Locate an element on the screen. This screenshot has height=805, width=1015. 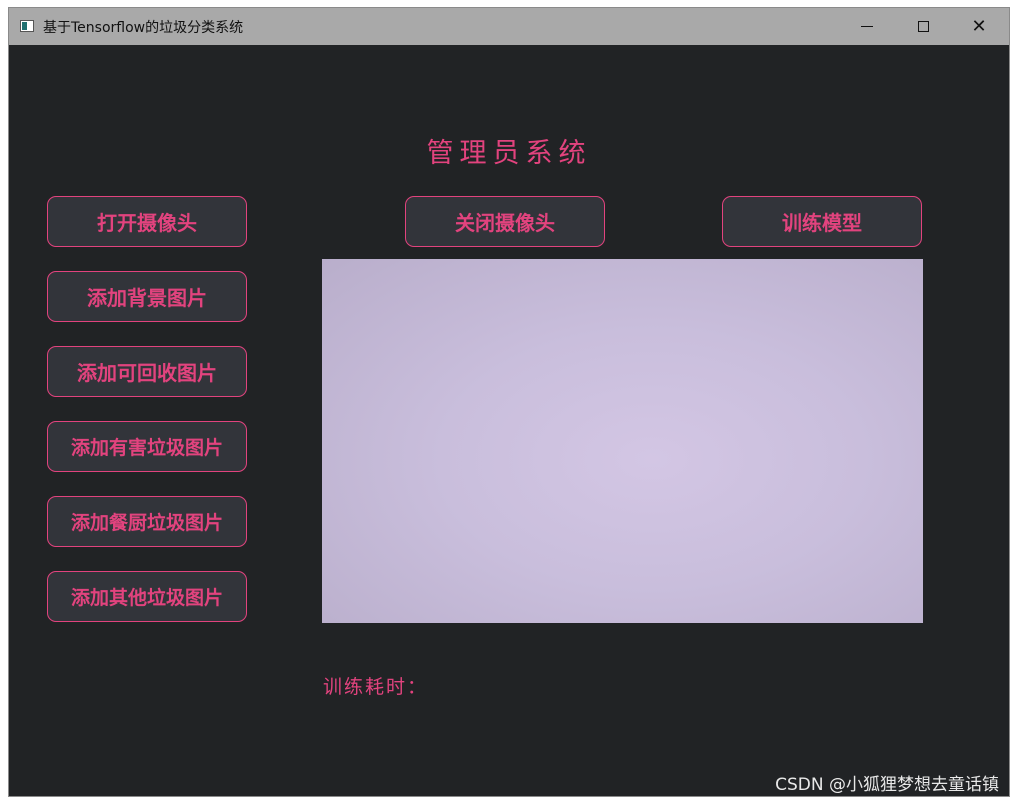
minimize-button is located at coordinates (867, 26).